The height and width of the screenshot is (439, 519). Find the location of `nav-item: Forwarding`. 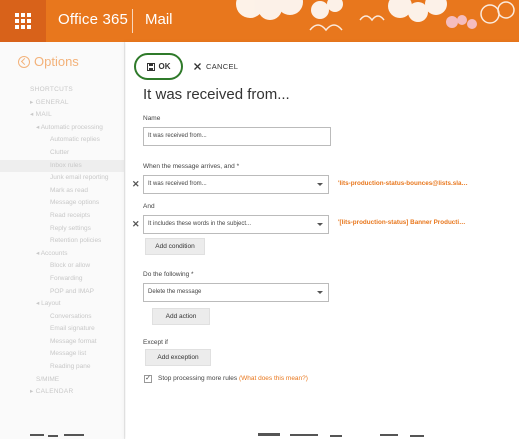

nav-item: Forwarding is located at coordinates (62, 279).